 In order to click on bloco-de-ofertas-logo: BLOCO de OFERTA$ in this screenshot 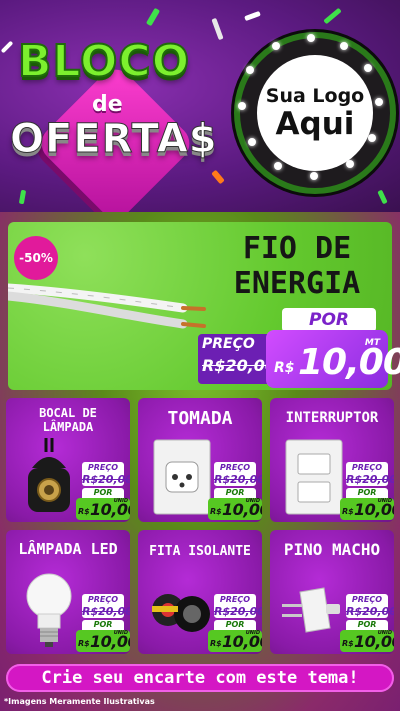, I will do `click(120, 123)`.